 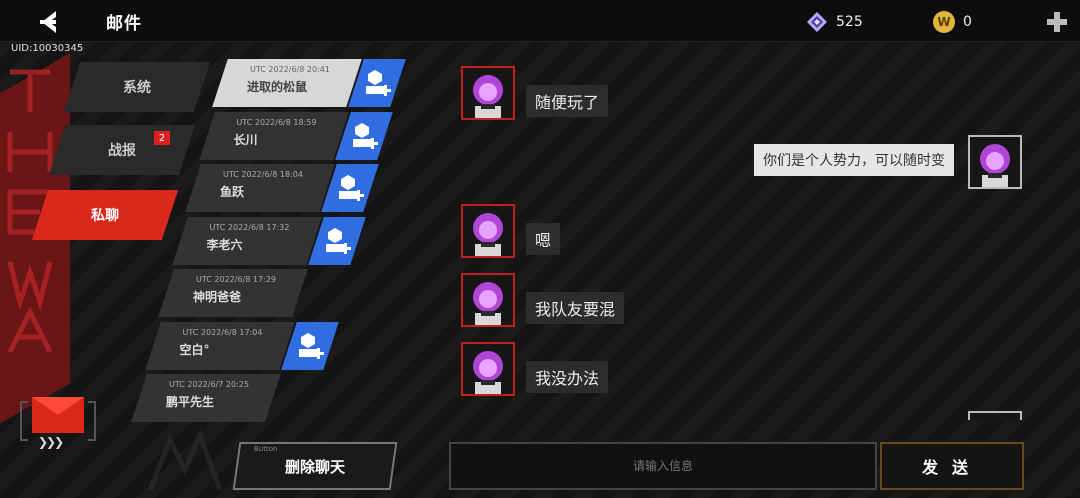 I want to click on bracket-left, so click(x=24, y=421).